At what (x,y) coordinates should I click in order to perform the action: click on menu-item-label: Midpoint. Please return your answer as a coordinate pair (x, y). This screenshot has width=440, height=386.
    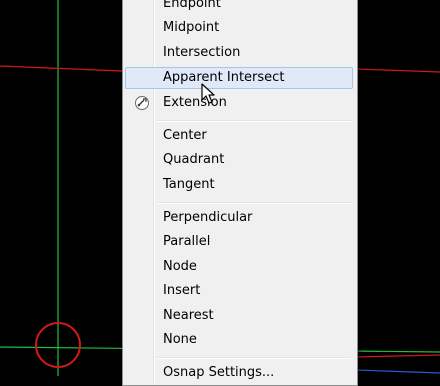
    Looking at the image, I should click on (191, 27).